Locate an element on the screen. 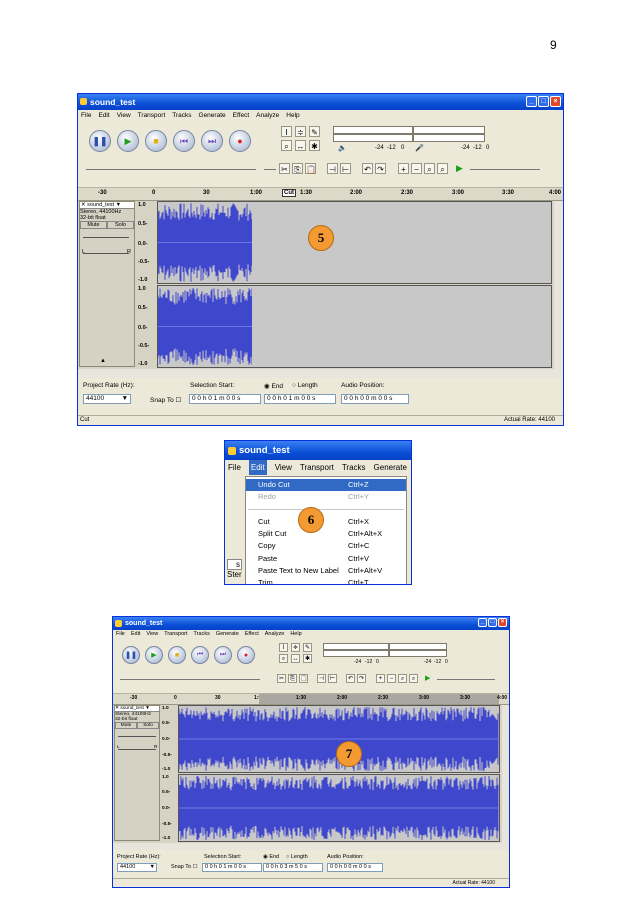 This screenshot has height=902, width=638. trim-outside-icon: ✂ is located at coordinates (284, 168).